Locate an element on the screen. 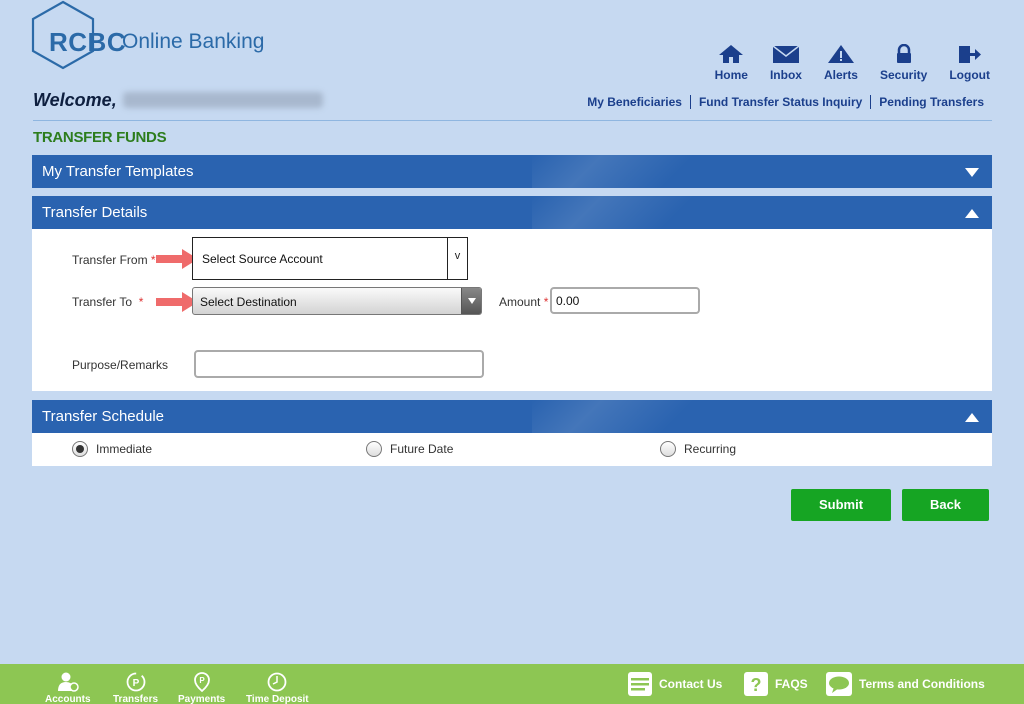 The width and height of the screenshot is (1024, 704). footer-link-contact-us: Contact Us is located at coordinates (674, 684).